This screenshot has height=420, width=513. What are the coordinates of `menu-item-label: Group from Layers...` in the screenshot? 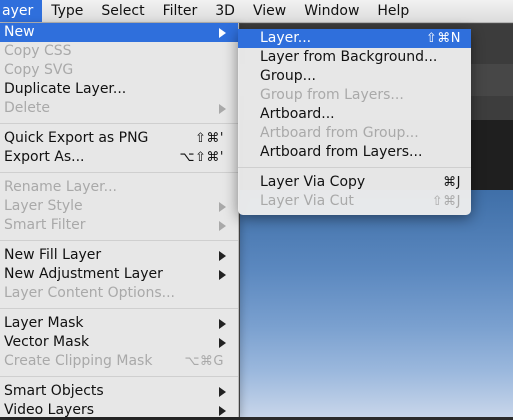 It's located at (332, 95).